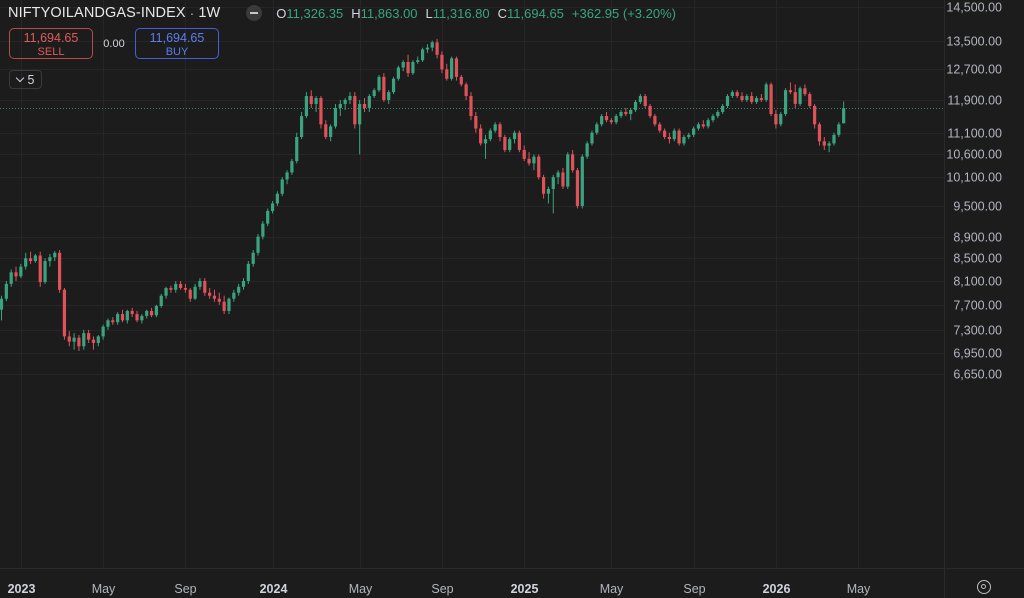  What do you see at coordinates (254, 13) in the screenshot?
I see `eye-icon` at bounding box center [254, 13].